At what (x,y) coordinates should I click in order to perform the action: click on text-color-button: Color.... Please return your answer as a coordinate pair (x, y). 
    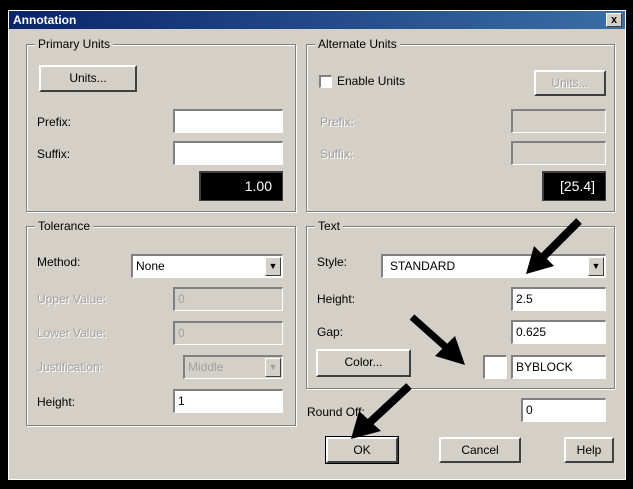
    Looking at the image, I should click on (363, 363).